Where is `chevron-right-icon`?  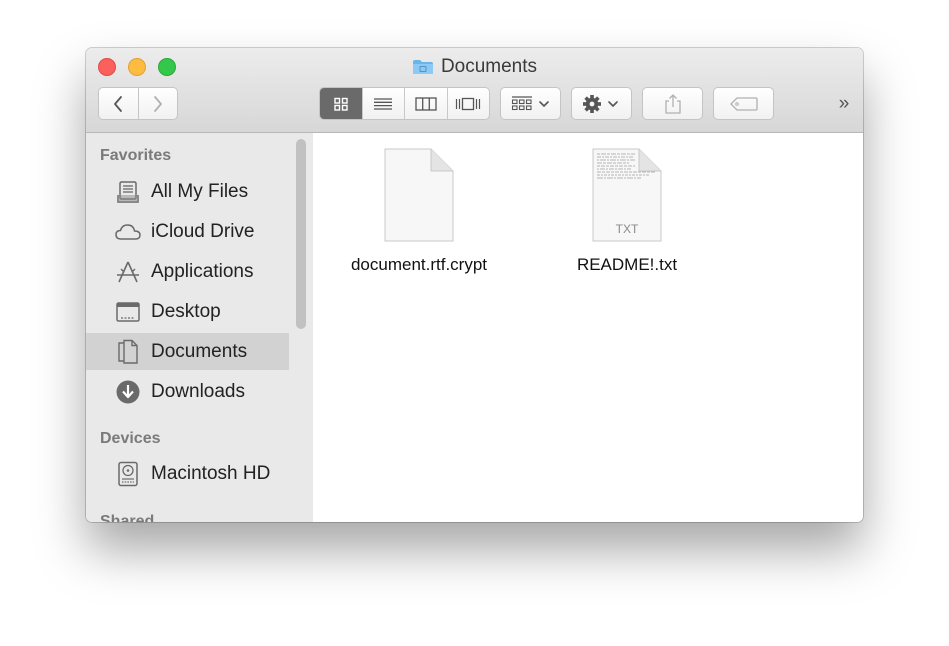
chevron-right-icon is located at coordinates (157, 103).